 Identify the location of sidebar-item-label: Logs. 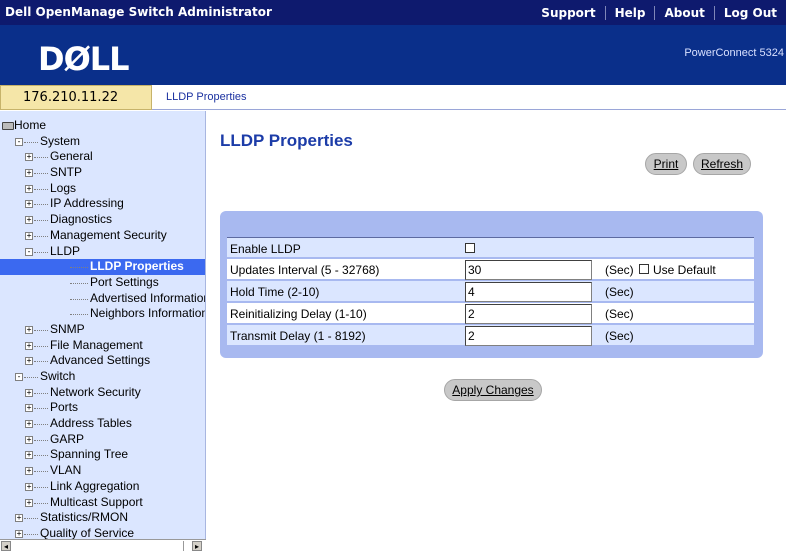
(63, 187).